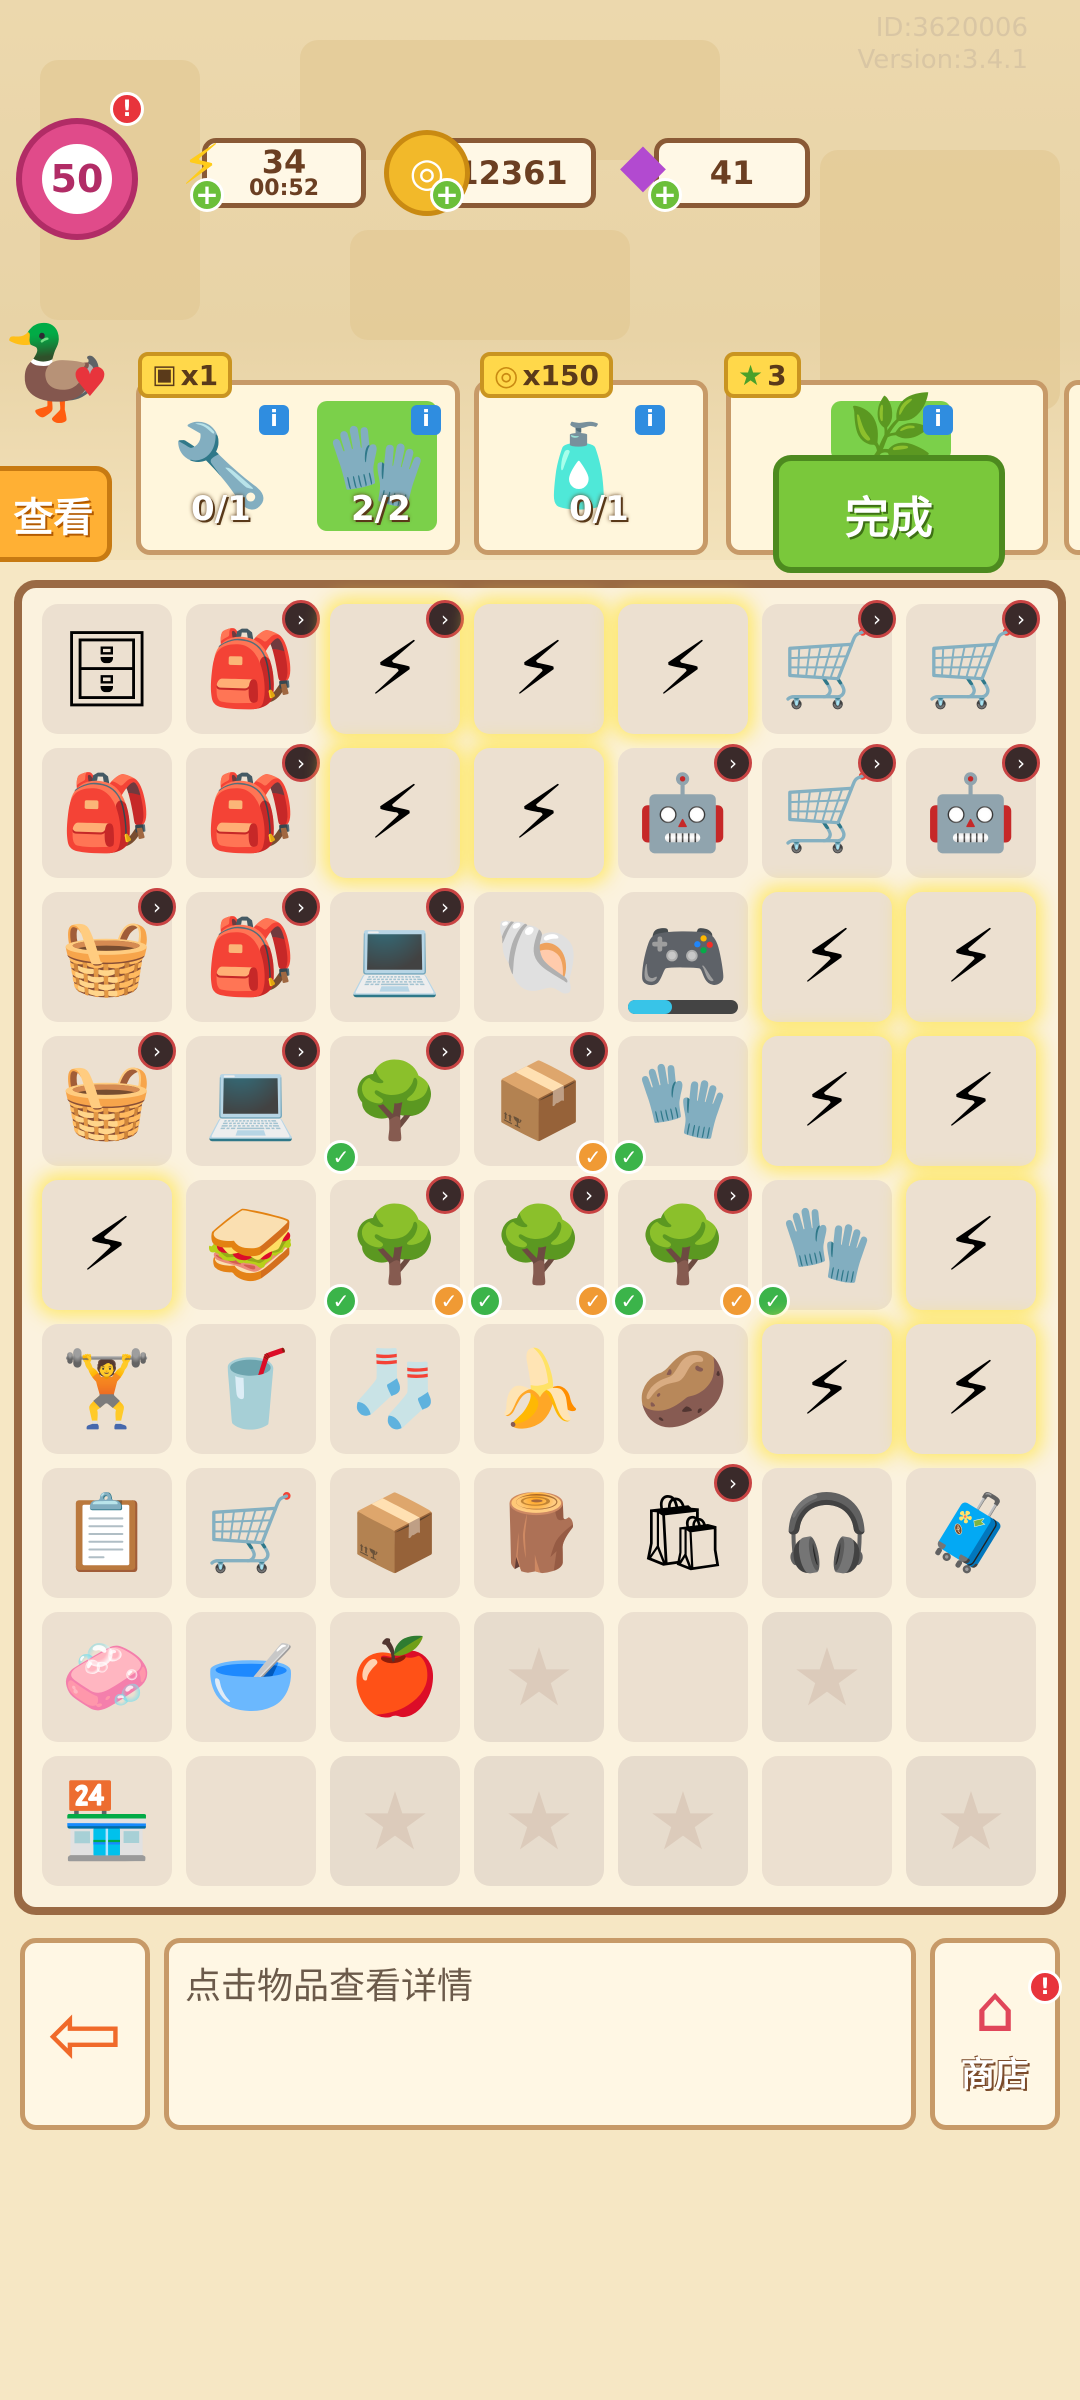 This screenshot has height=2400, width=1080. I want to click on checkmark-icon: ✓, so click(629, 1301).